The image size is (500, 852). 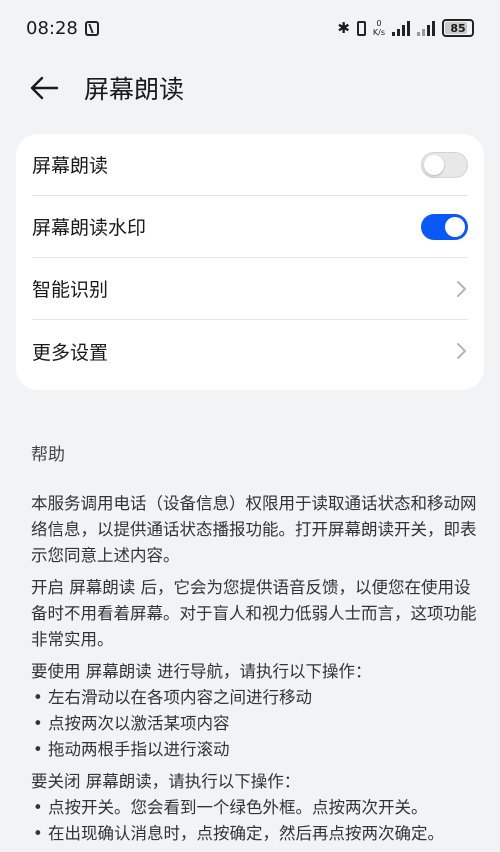 I want to click on setting-label: 屏幕朗读, so click(x=70, y=166).